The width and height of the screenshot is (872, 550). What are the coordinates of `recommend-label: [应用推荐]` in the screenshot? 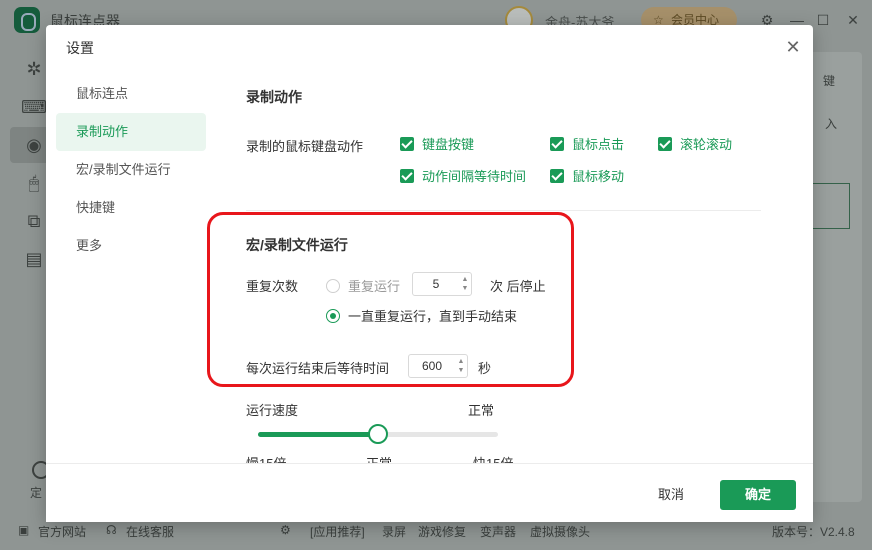 It's located at (337, 532).